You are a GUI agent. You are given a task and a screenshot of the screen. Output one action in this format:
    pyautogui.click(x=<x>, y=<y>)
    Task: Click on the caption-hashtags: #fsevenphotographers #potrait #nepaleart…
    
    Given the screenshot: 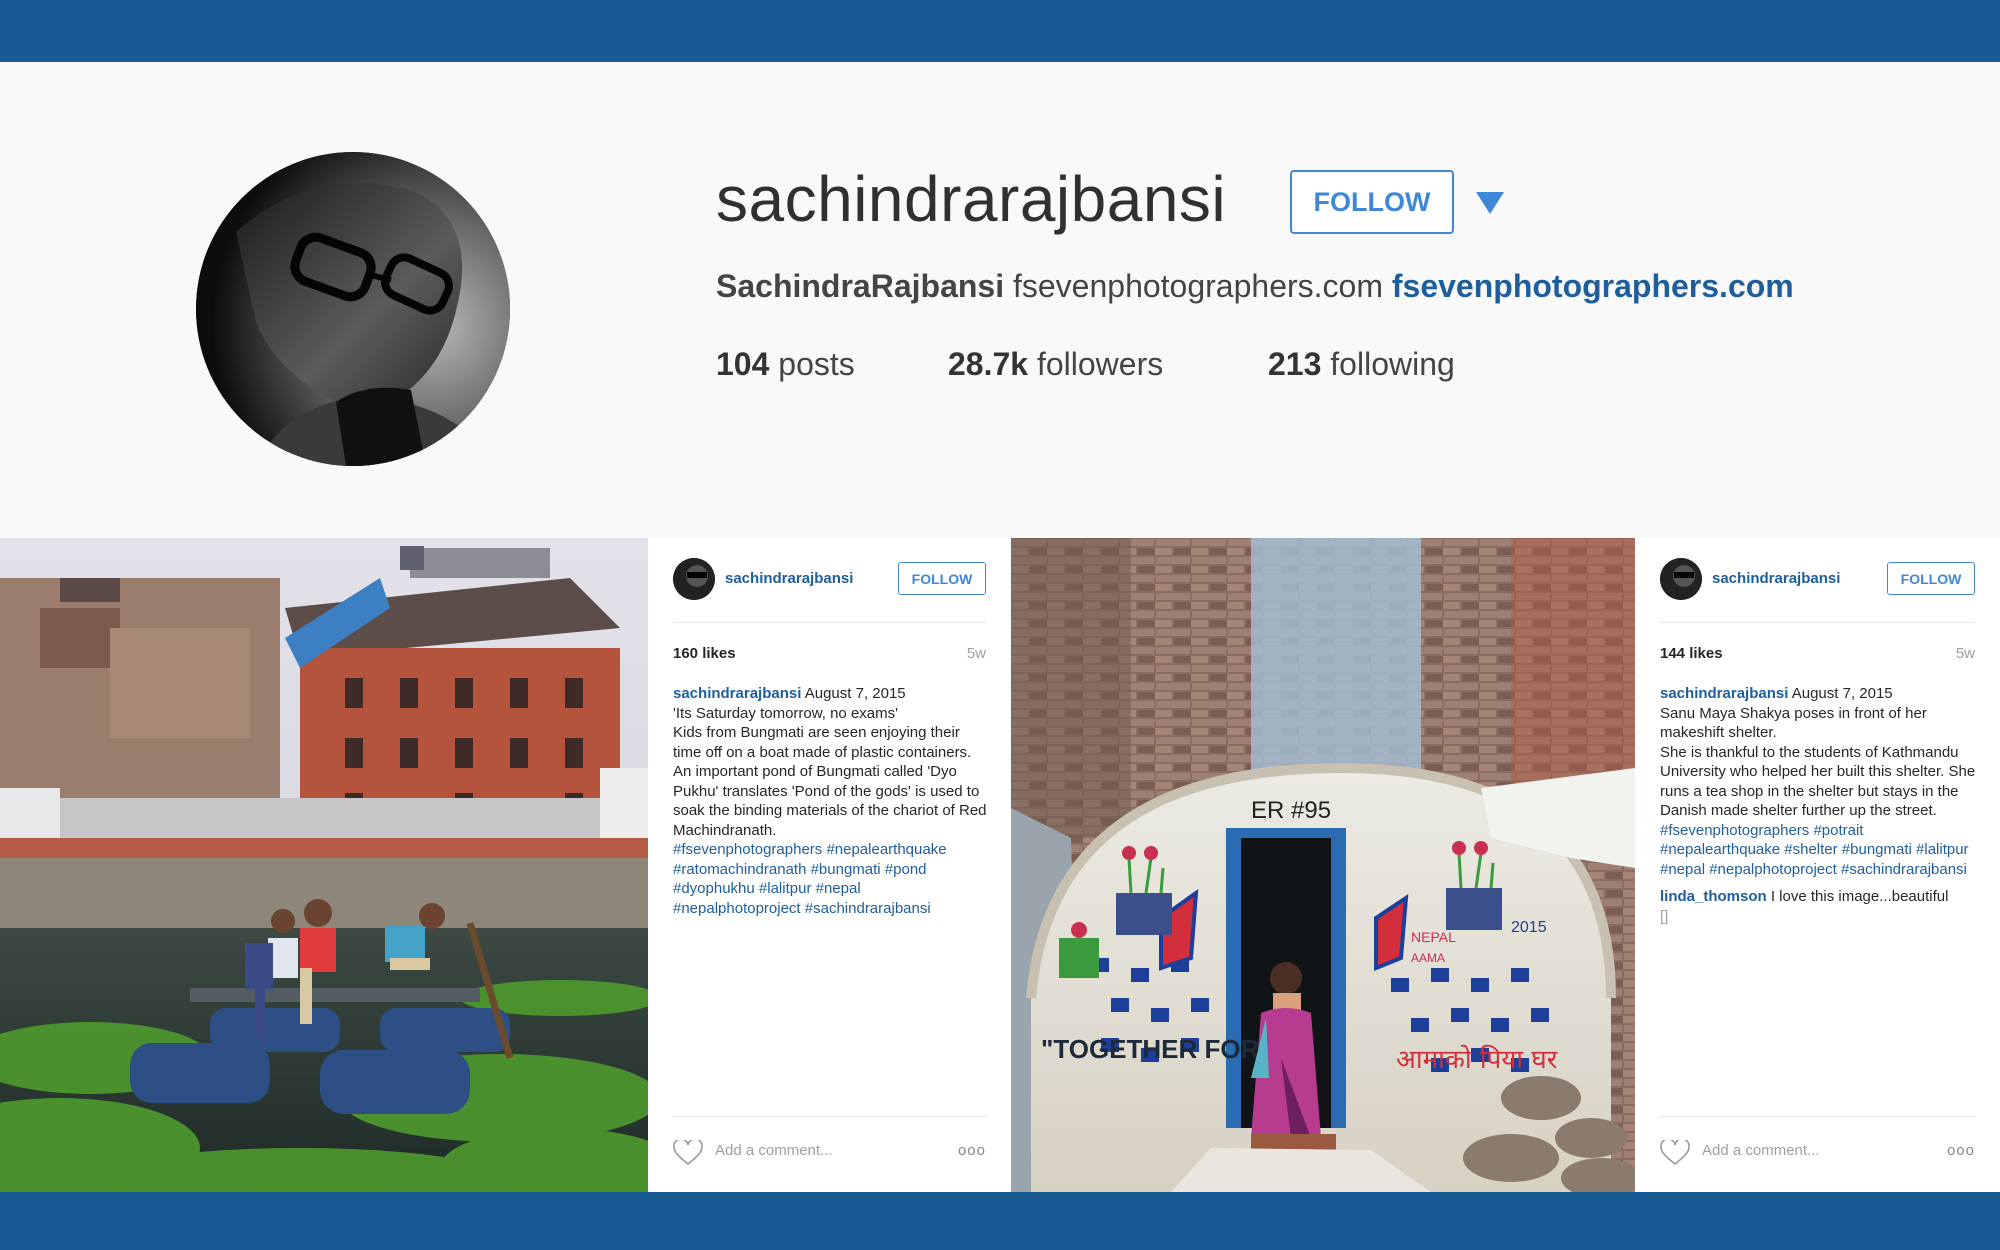 What is the action you would take?
    pyautogui.click(x=1820, y=850)
    